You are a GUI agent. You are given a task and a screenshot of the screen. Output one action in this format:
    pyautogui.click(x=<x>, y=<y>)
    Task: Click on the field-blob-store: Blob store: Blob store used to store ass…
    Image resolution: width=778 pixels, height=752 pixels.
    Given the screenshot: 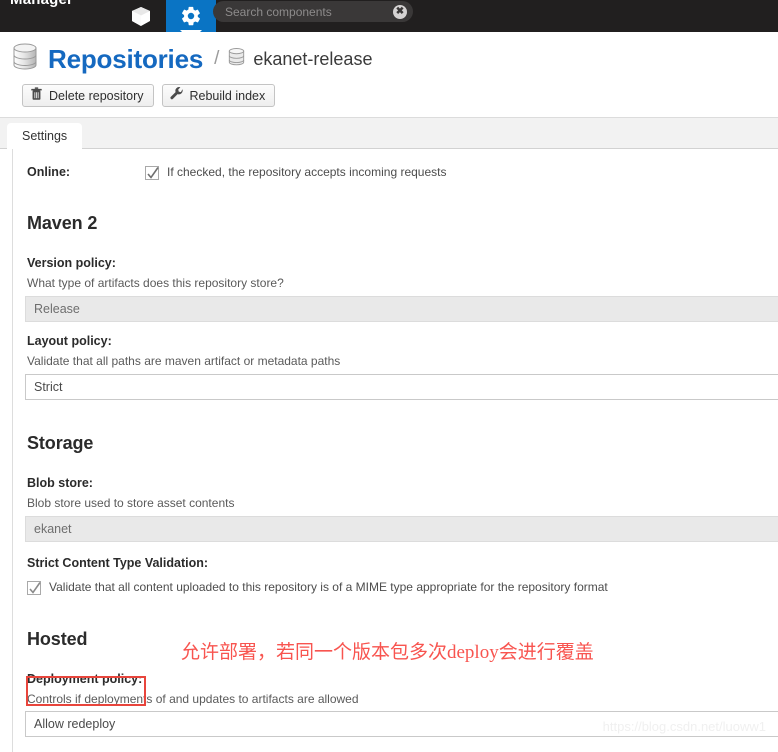 What is the action you would take?
    pyautogui.click(x=395, y=493)
    